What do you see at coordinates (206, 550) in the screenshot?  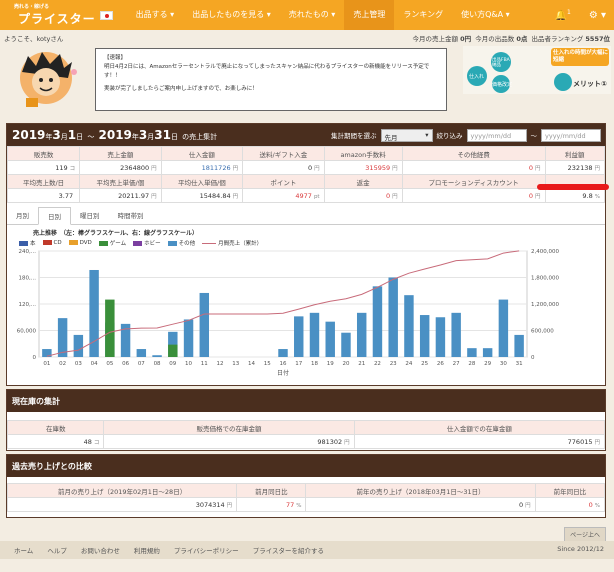 I see `footer-privacy: プライバシーポリシー` at bounding box center [206, 550].